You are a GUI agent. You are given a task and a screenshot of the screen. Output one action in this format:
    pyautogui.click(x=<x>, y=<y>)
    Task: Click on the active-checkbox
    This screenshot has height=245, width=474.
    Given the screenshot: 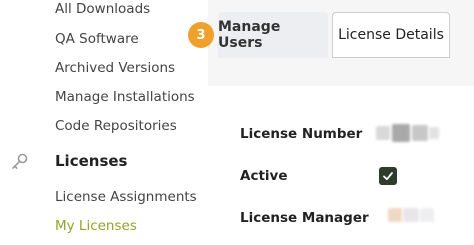 What is the action you would take?
    pyautogui.click(x=388, y=176)
    